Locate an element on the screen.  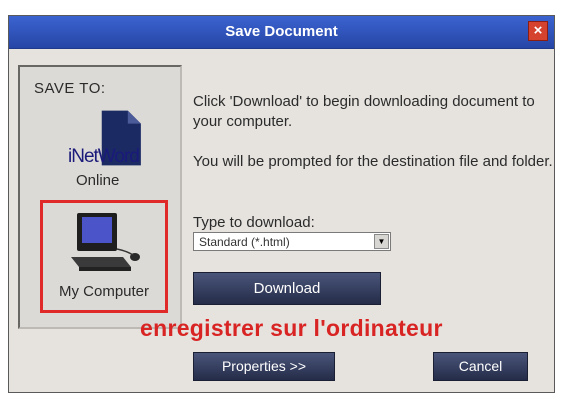
chevron-down-icon: ▼ is located at coordinates (381, 241).